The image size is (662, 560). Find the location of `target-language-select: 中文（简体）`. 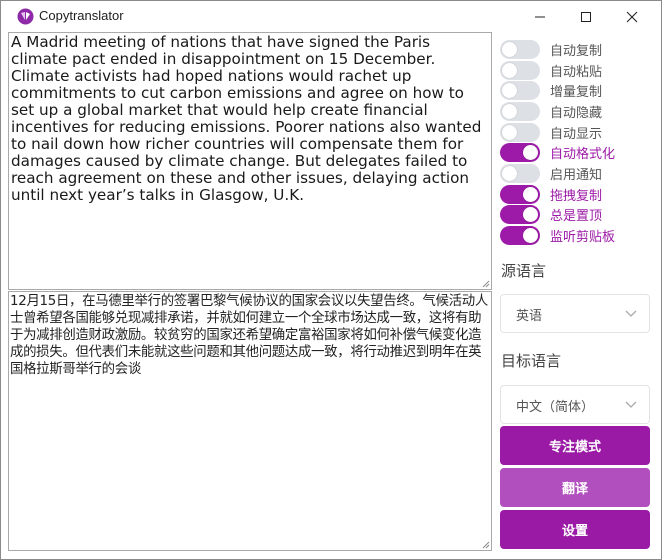

target-language-select: 中文（简体） is located at coordinates (575, 404).